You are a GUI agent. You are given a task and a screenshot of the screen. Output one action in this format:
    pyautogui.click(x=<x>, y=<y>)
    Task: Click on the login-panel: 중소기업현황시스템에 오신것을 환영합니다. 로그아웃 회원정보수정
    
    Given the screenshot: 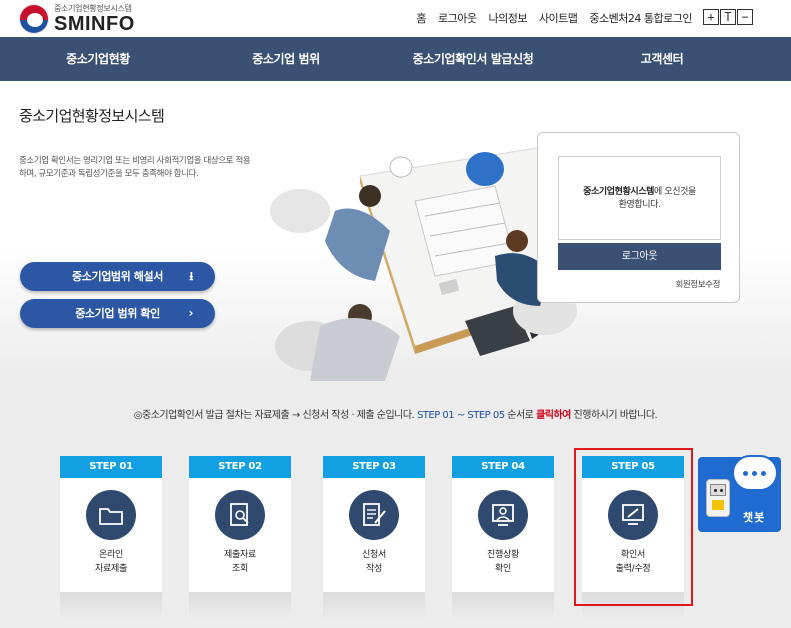 What is the action you would take?
    pyautogui.click(x=638, y=217)
    